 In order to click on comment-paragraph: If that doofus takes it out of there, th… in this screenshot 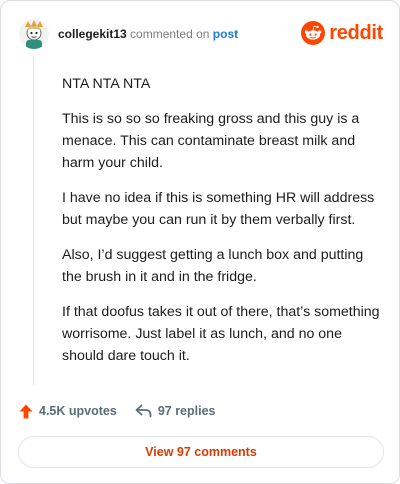, I will do `click(221, 334)`.